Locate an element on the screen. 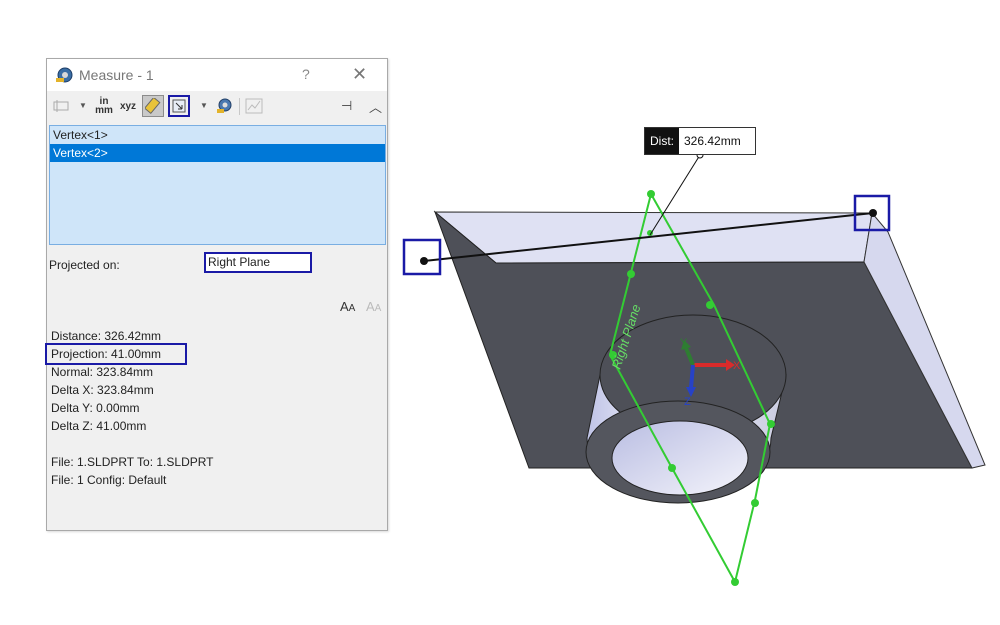  distance-callout: Dist: 326.42mm is located at coordinates (700, 141).